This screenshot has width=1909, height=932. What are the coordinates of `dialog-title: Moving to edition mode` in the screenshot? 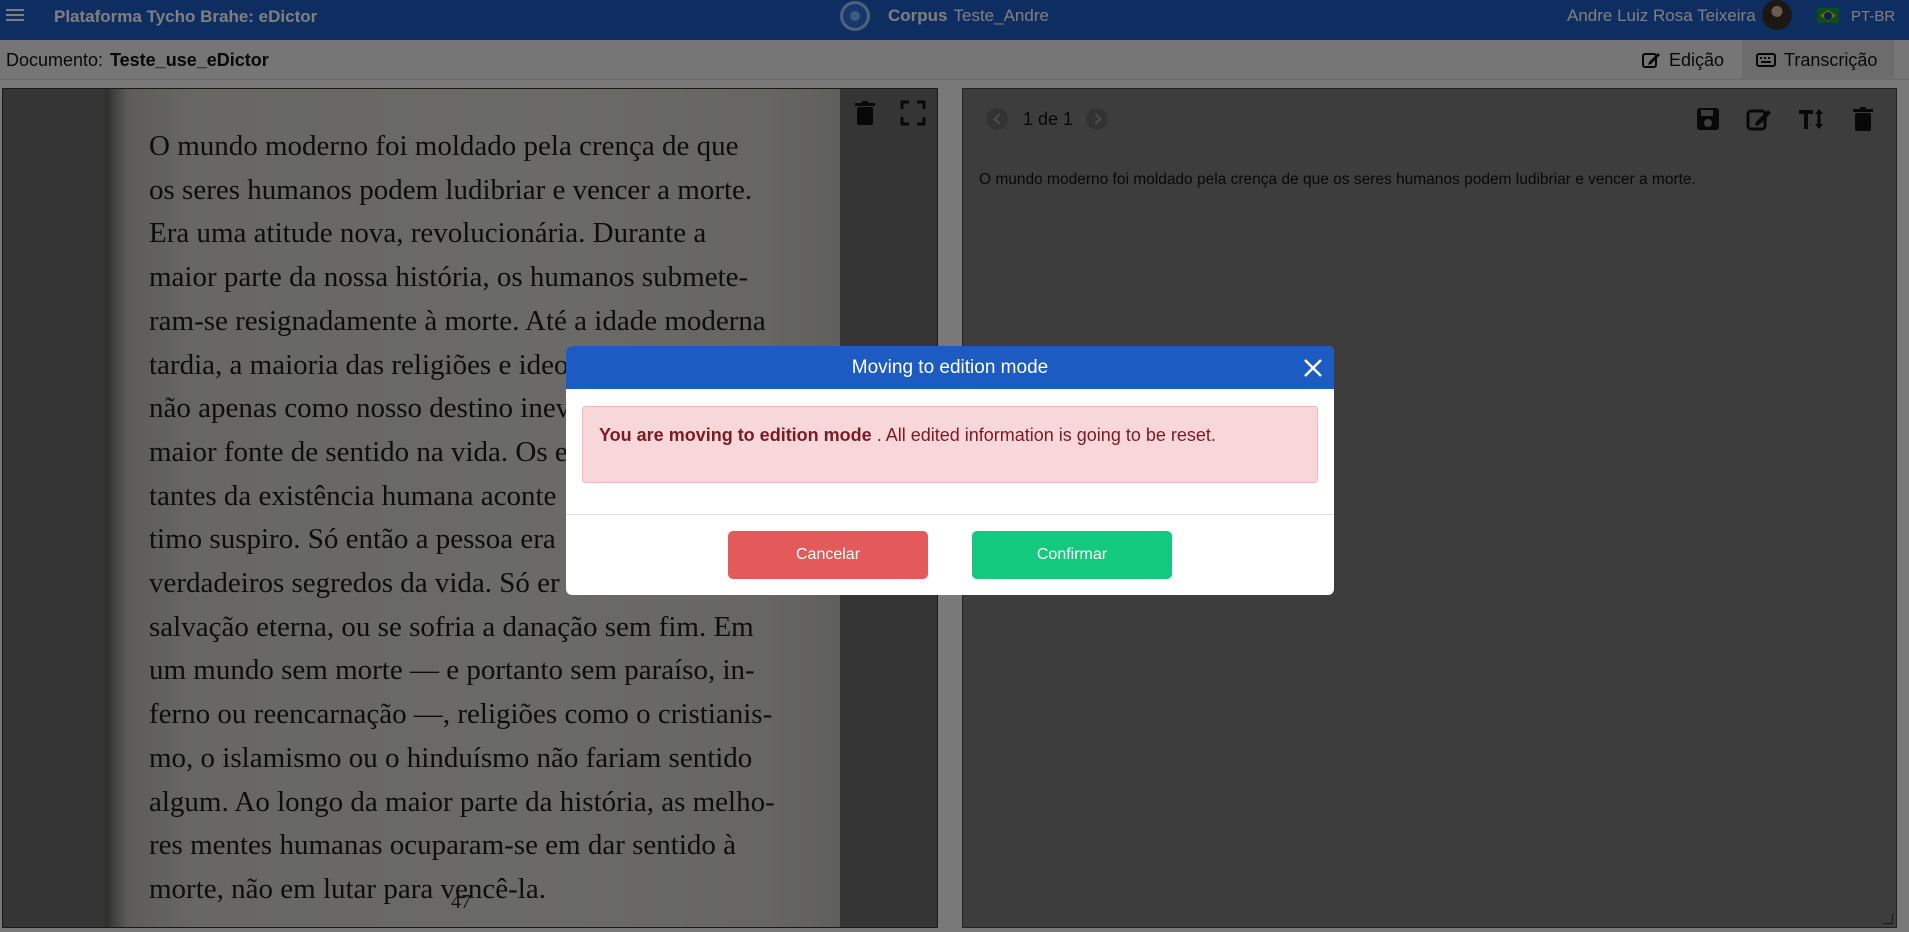 It's located at (950, 367).